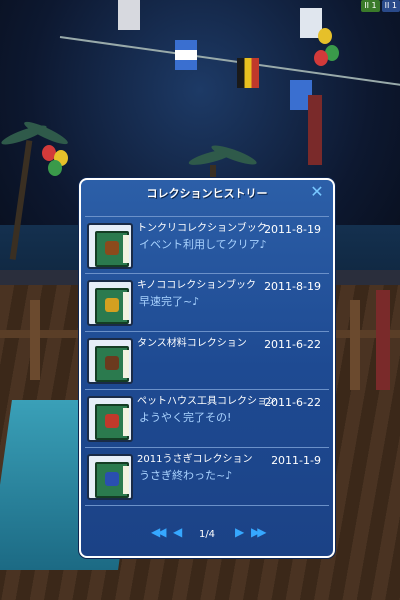 The width and height of the screenshot is (400, 600). What do you see at coordinates (203, 244) in the screenshot?
I see `entry-comment: イベント利用してクリア♪` at bounding box center [203, 244].